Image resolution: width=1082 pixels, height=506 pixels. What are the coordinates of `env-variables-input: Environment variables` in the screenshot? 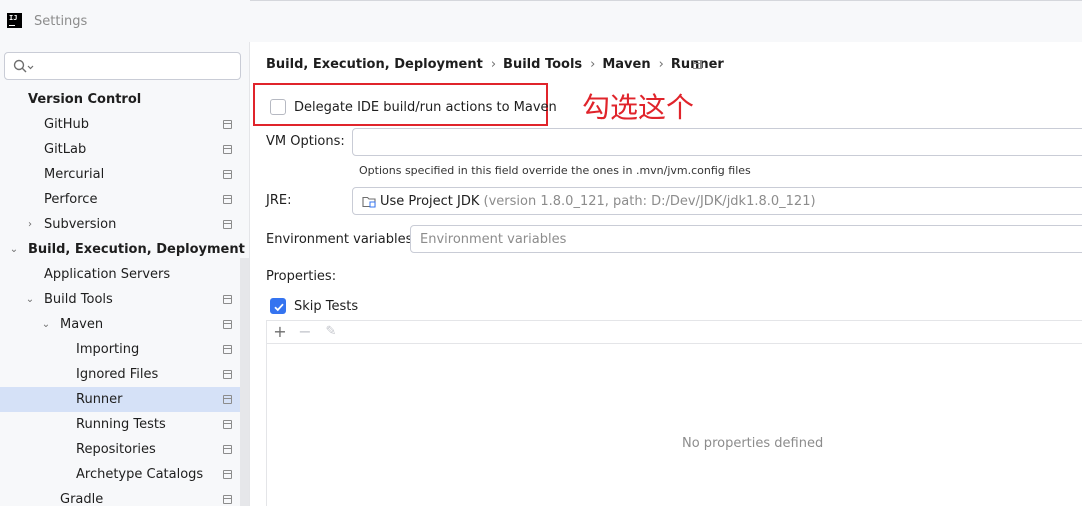 It's located at (746, 239).